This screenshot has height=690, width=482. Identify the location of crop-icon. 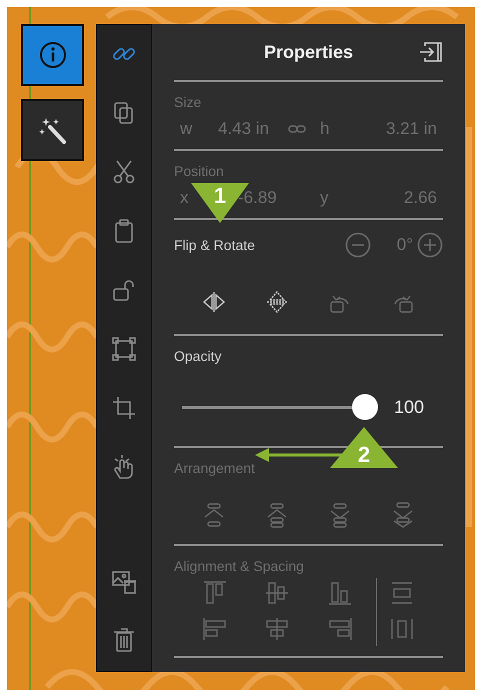
(124, 408).